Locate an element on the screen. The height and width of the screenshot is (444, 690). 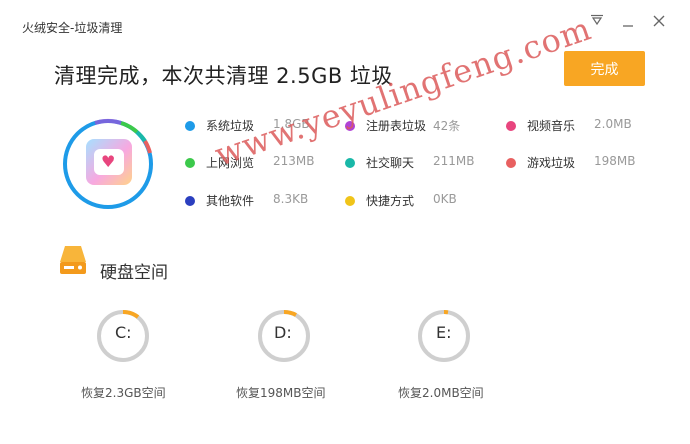
category-item: 视频音乐 2.0MB is located at coordinates (586, 126).